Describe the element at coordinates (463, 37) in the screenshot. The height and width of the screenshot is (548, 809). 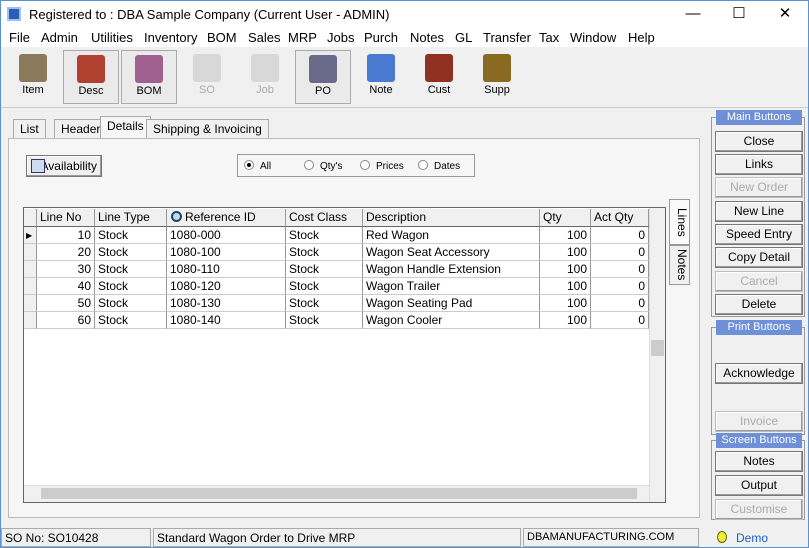
I see `menu-gl: GL` at that location.